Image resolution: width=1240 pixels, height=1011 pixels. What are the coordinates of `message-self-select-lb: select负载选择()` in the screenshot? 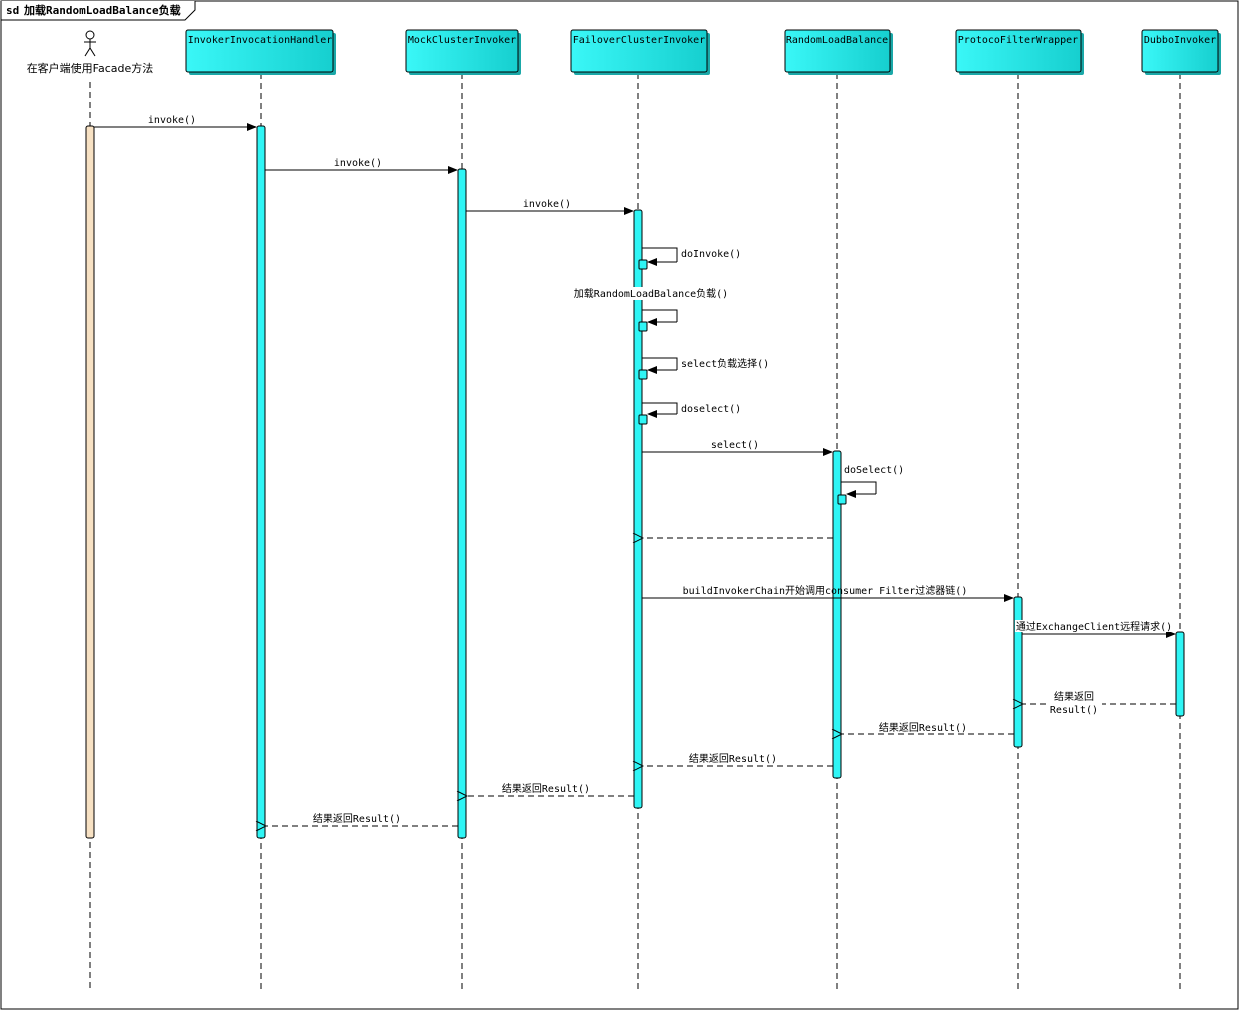 It's located at (703, 368).